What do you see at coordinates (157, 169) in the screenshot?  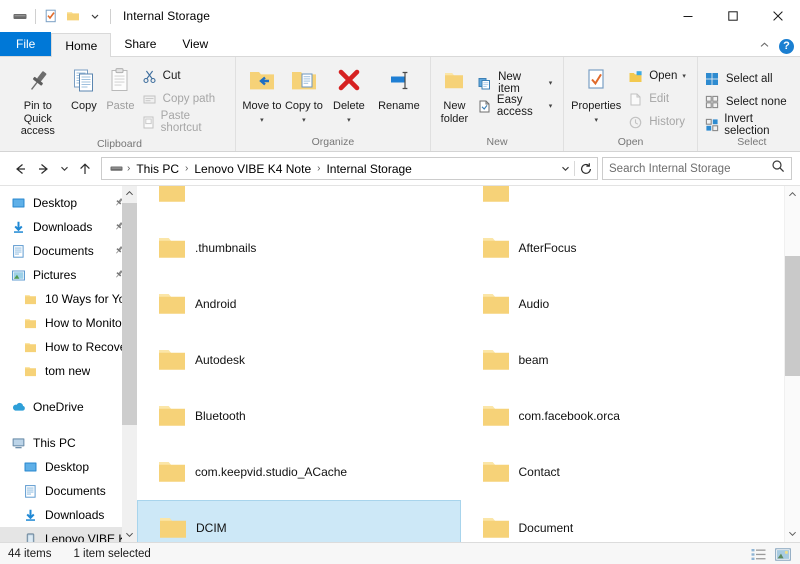 I see `breadcrumb-item-this-pc: This PC` at bounding box center [157, 169].